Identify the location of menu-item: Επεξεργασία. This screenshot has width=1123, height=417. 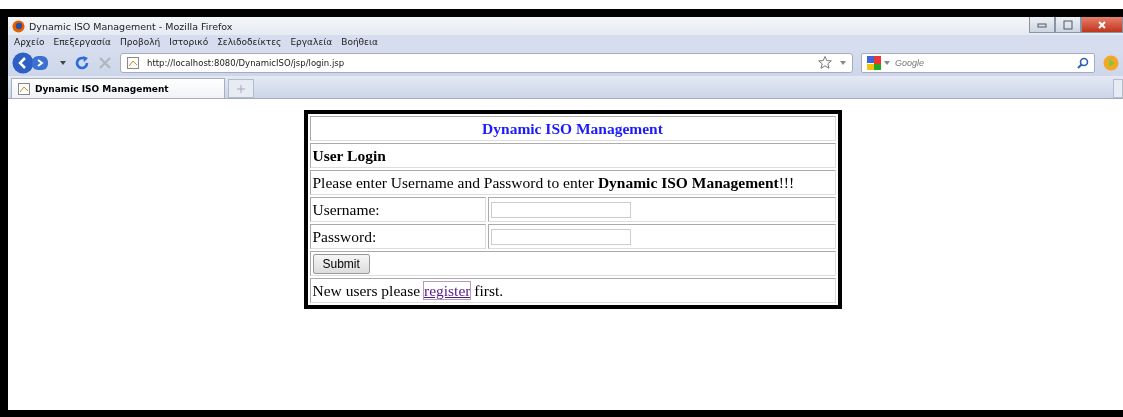
(82, 42).